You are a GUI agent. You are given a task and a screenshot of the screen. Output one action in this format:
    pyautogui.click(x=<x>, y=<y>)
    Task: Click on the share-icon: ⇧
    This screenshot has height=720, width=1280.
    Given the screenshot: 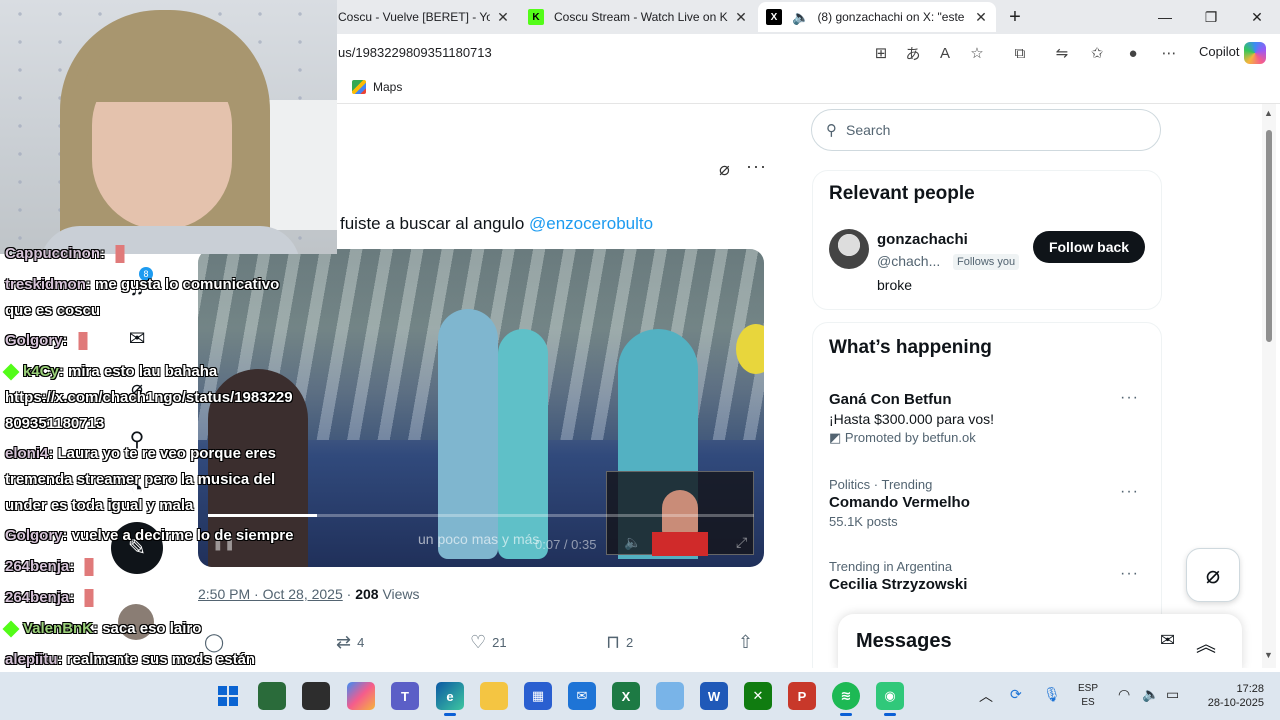 What is the action you would take?
    pyautogui.click(x=746, y=642)
    